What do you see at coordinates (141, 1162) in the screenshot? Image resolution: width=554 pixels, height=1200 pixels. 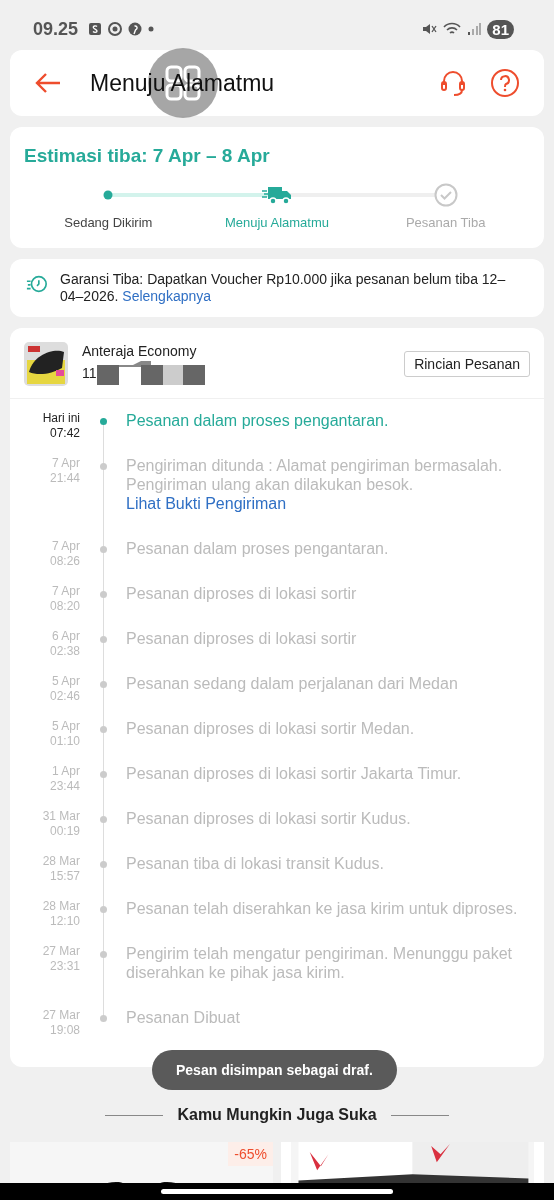 I see `product-card: -65%` at bounding box center [141, 1162].